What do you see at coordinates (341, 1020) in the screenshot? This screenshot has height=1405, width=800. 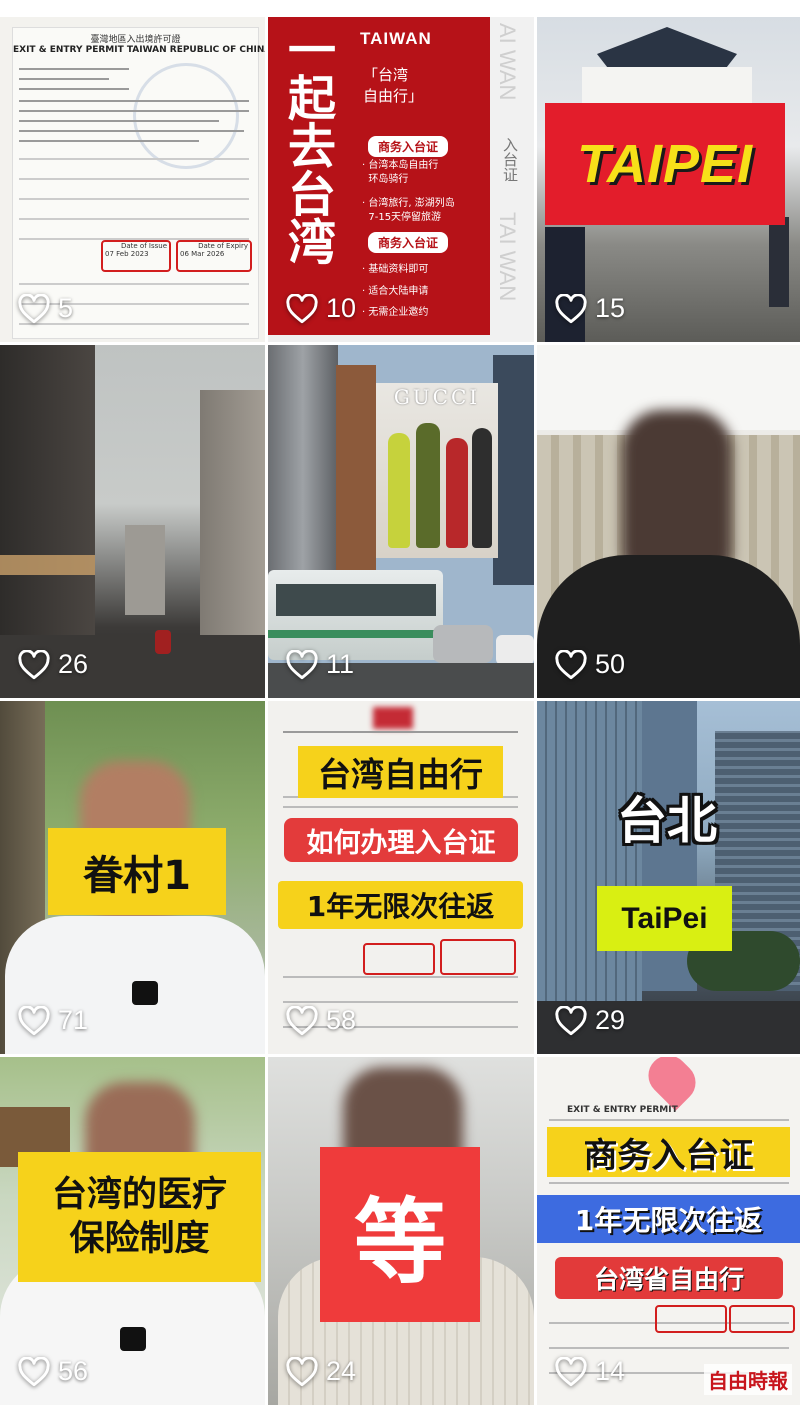 I see `like-count: 58` at bounding box center [341, 1020].